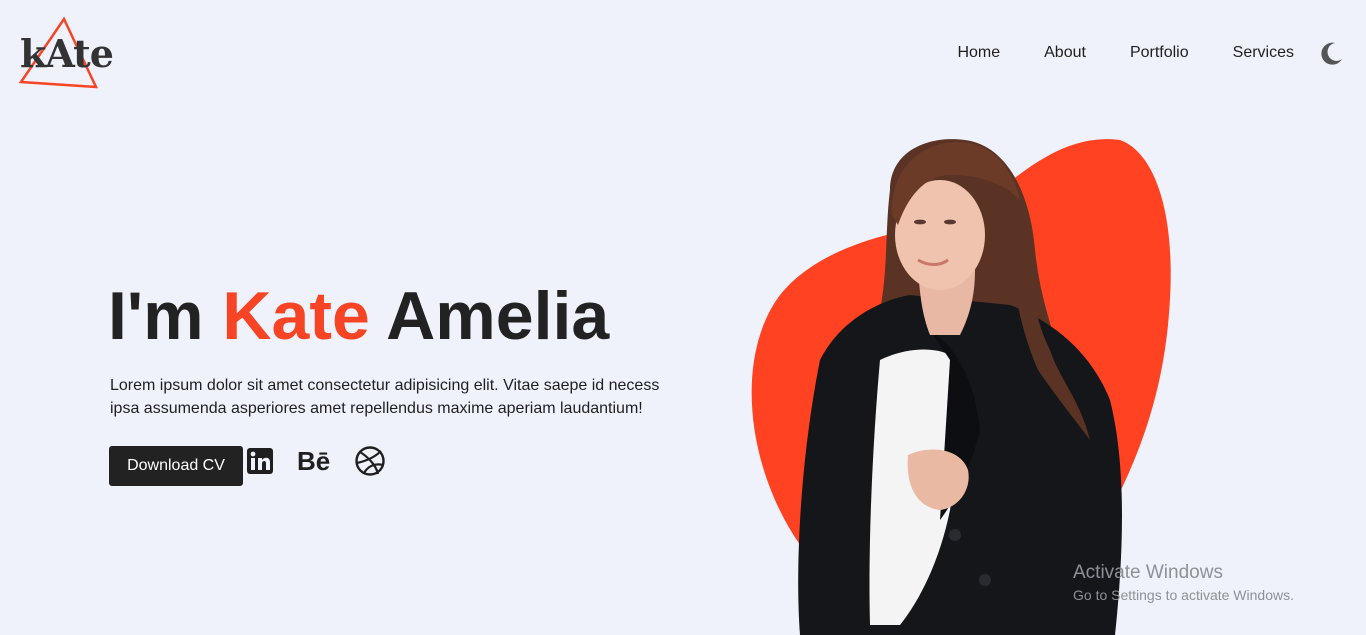 This screenshot has width=1366, height=635. I want to click on moon-icon, so click(1331, 53).